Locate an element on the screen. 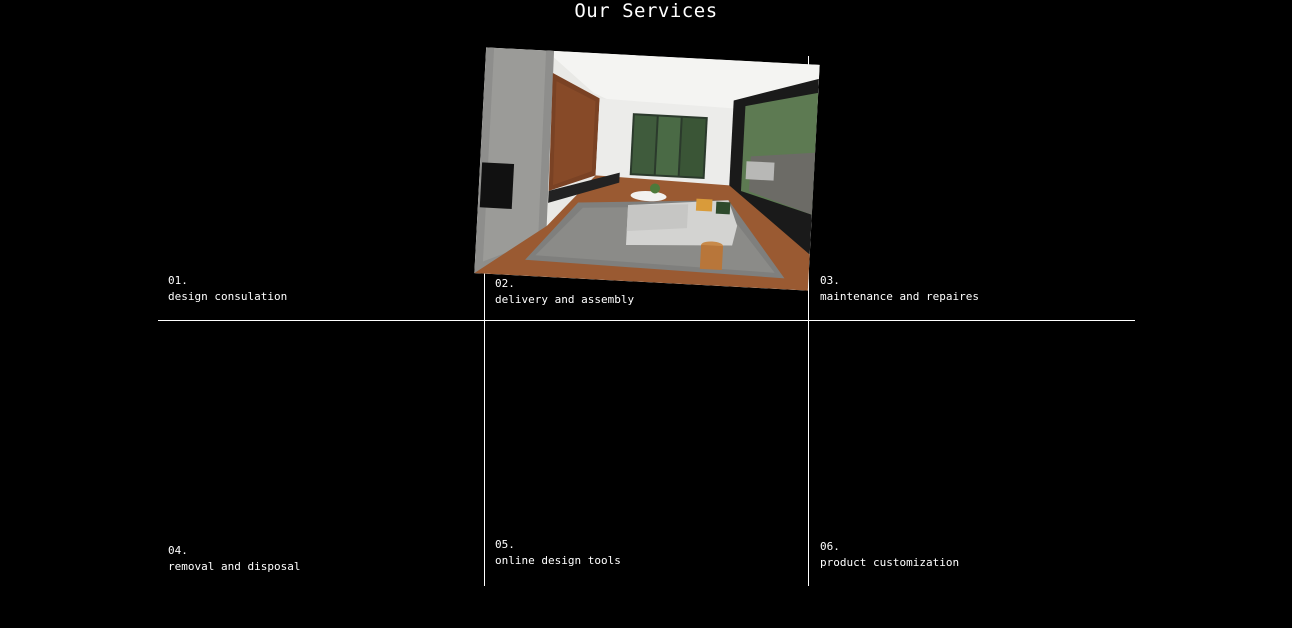 This screenshot has width=1292, height=628. service-label: product customization is located at coordinates (890, 562).